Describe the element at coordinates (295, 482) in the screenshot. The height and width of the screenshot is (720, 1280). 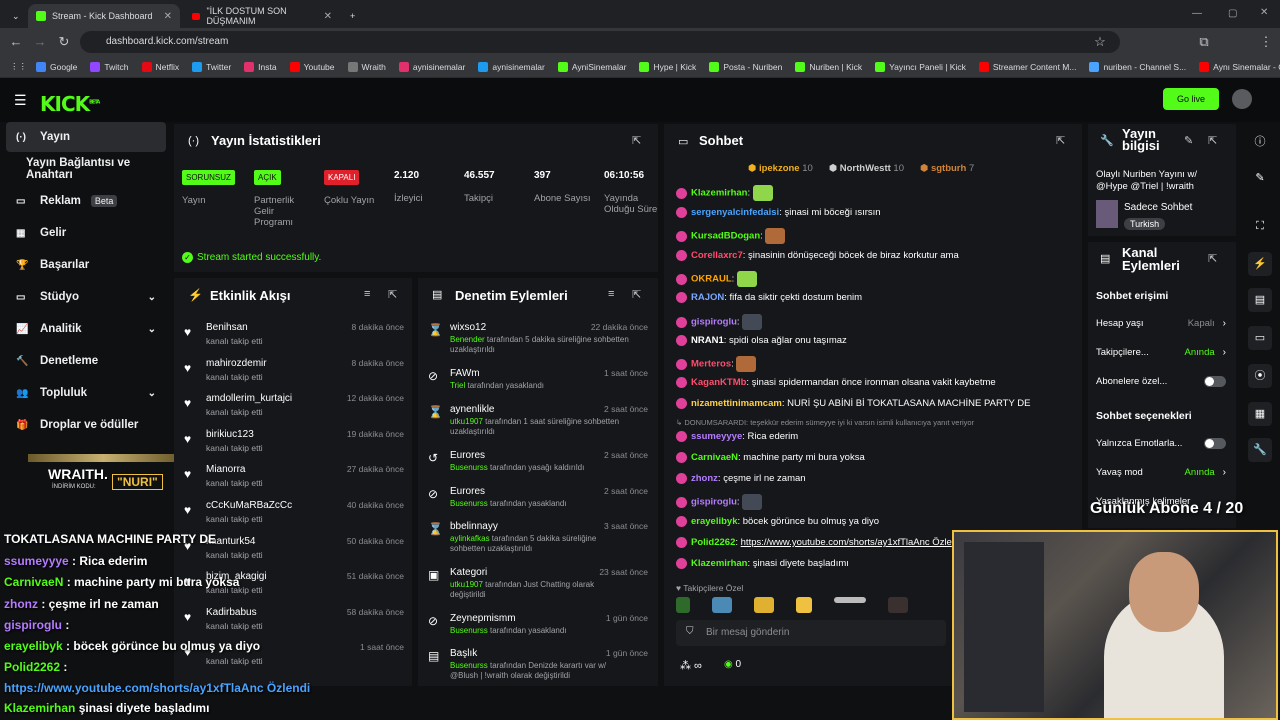
I see `activity-row: ♥ Mianorra kanalı takip etti 27 dakika önce` at that location.